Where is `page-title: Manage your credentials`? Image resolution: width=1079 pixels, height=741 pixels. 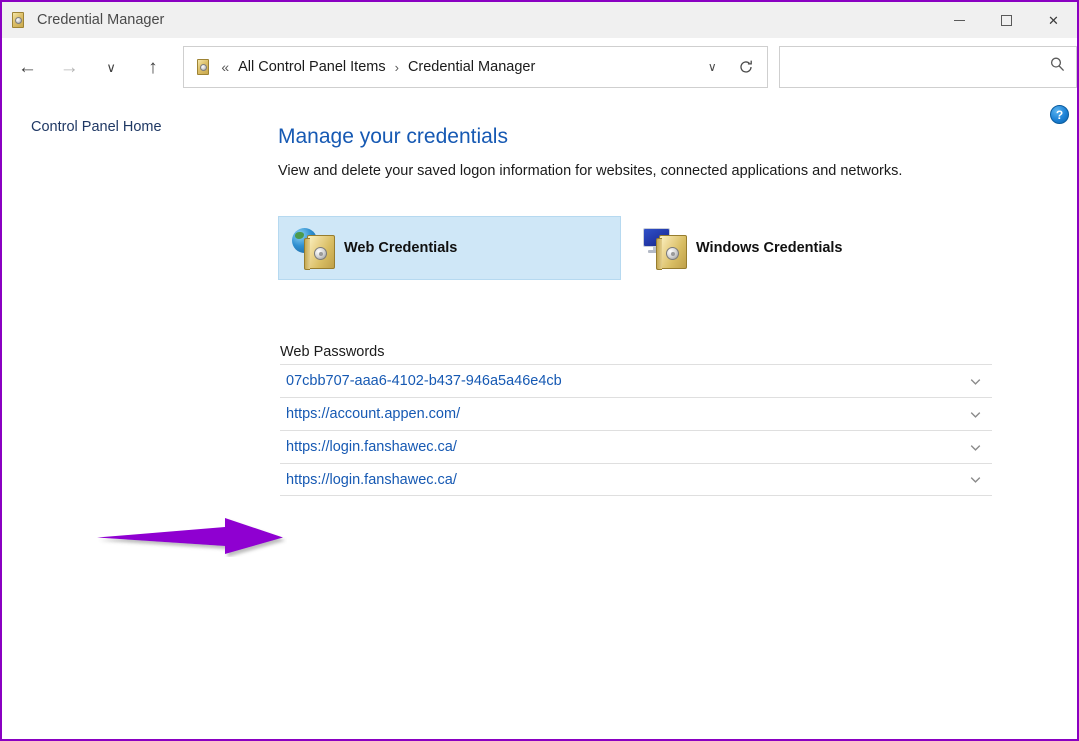 page-title: Manage your credentials is located at coordinates (393, 136).